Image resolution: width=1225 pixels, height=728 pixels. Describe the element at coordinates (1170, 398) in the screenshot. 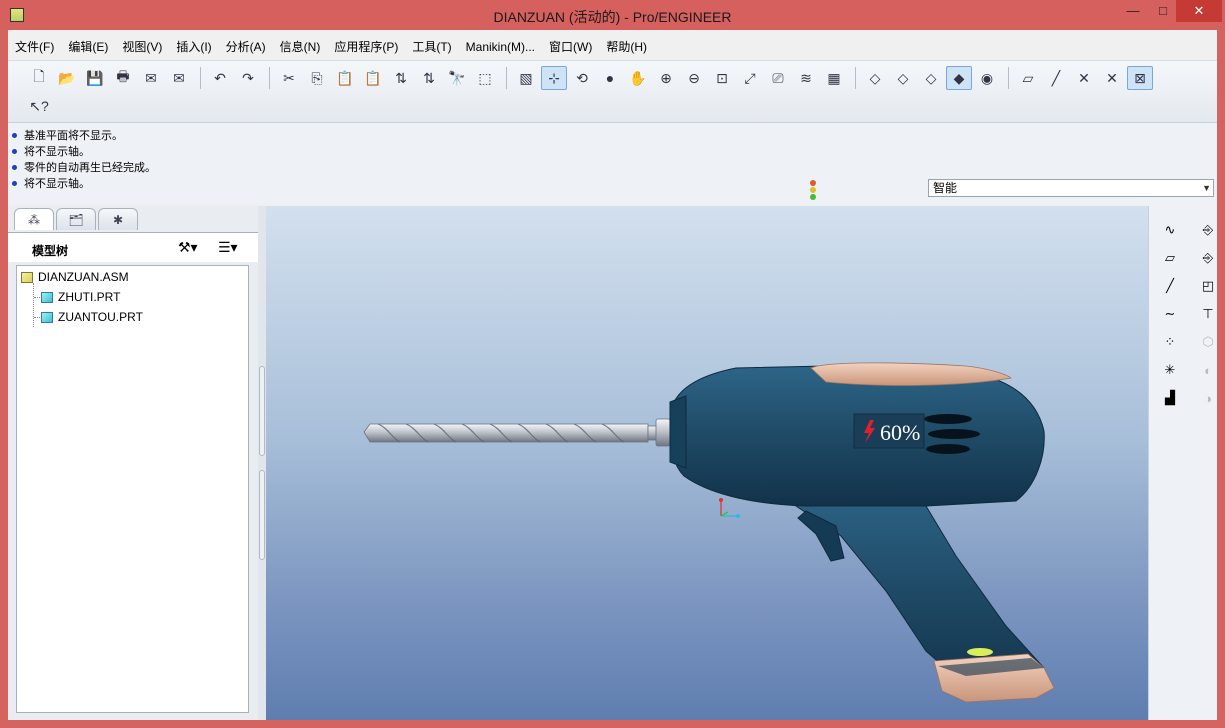

I see `analysis-feature-icon: ▟` at that location.